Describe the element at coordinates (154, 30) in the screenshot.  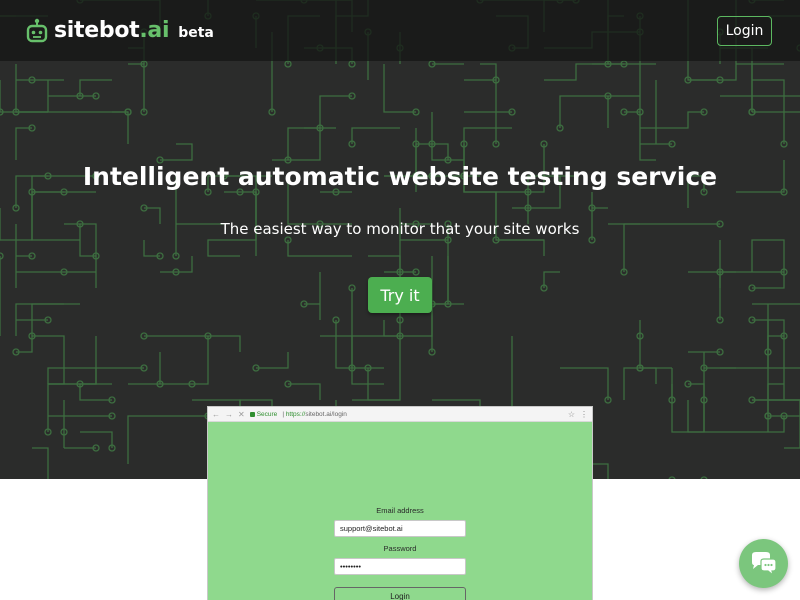
I see `brand-tld: .ai` at that location.